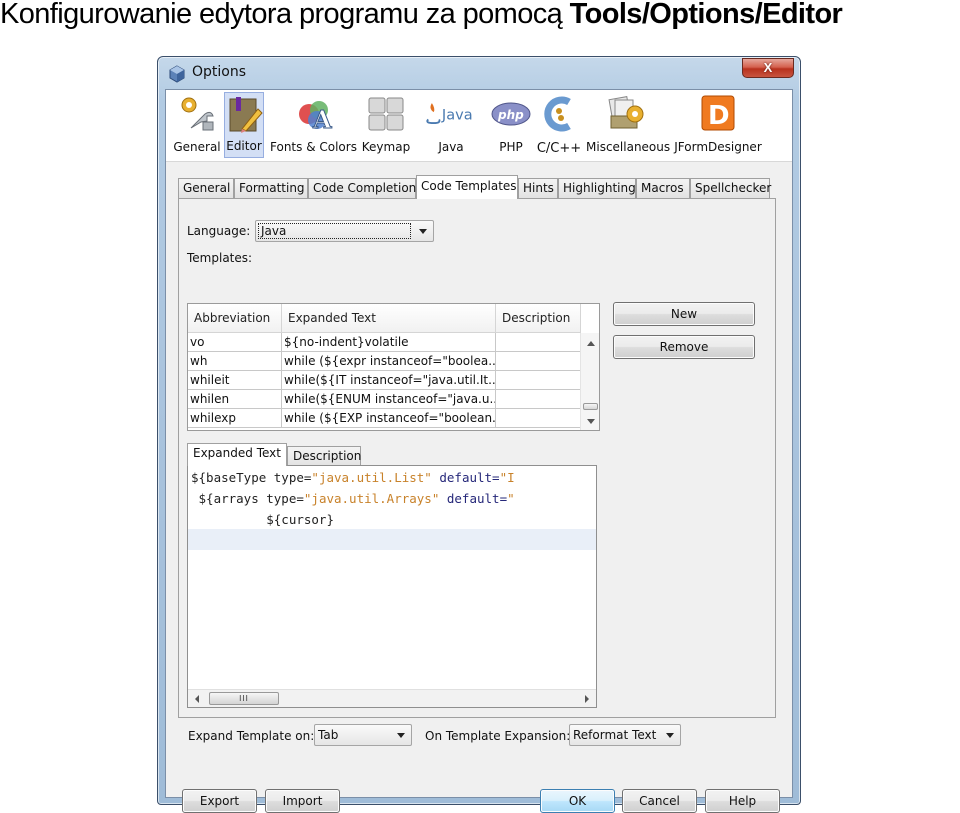 The height and width of the screenshot is (813, 960). What do you see at coordinates (313, 147) in the screenshot?
I see `category-label: Fonts & Colors` at bounding box center [313, 147].